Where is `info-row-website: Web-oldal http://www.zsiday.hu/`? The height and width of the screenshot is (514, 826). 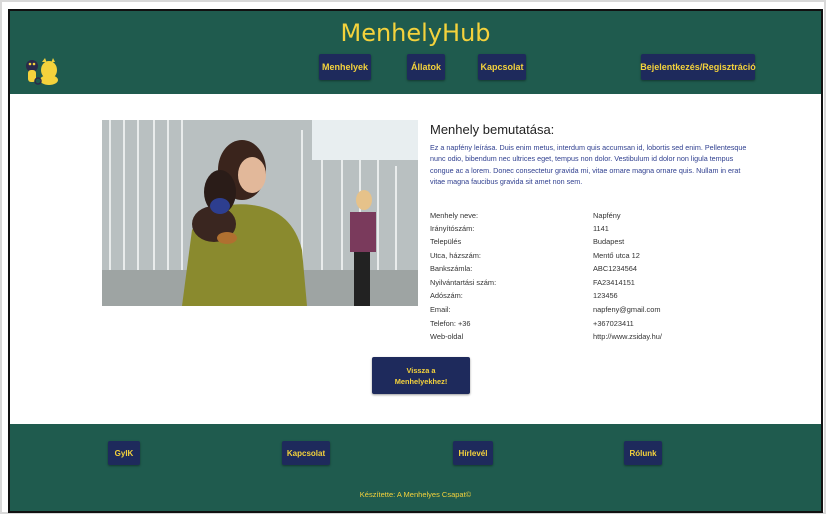 info-row-website: Web-oldal http://www.zsiday.hu/ is located at coordinates (610, 338).